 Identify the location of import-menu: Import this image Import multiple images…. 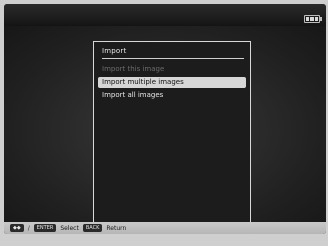
(172, 83).